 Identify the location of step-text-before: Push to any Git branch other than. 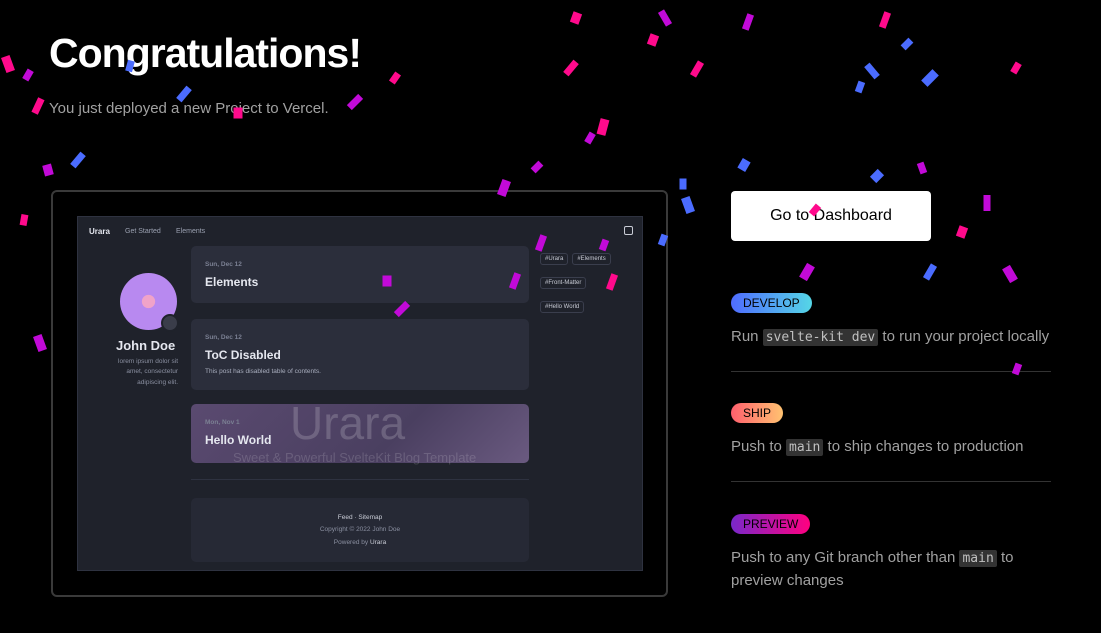
(845, 557).